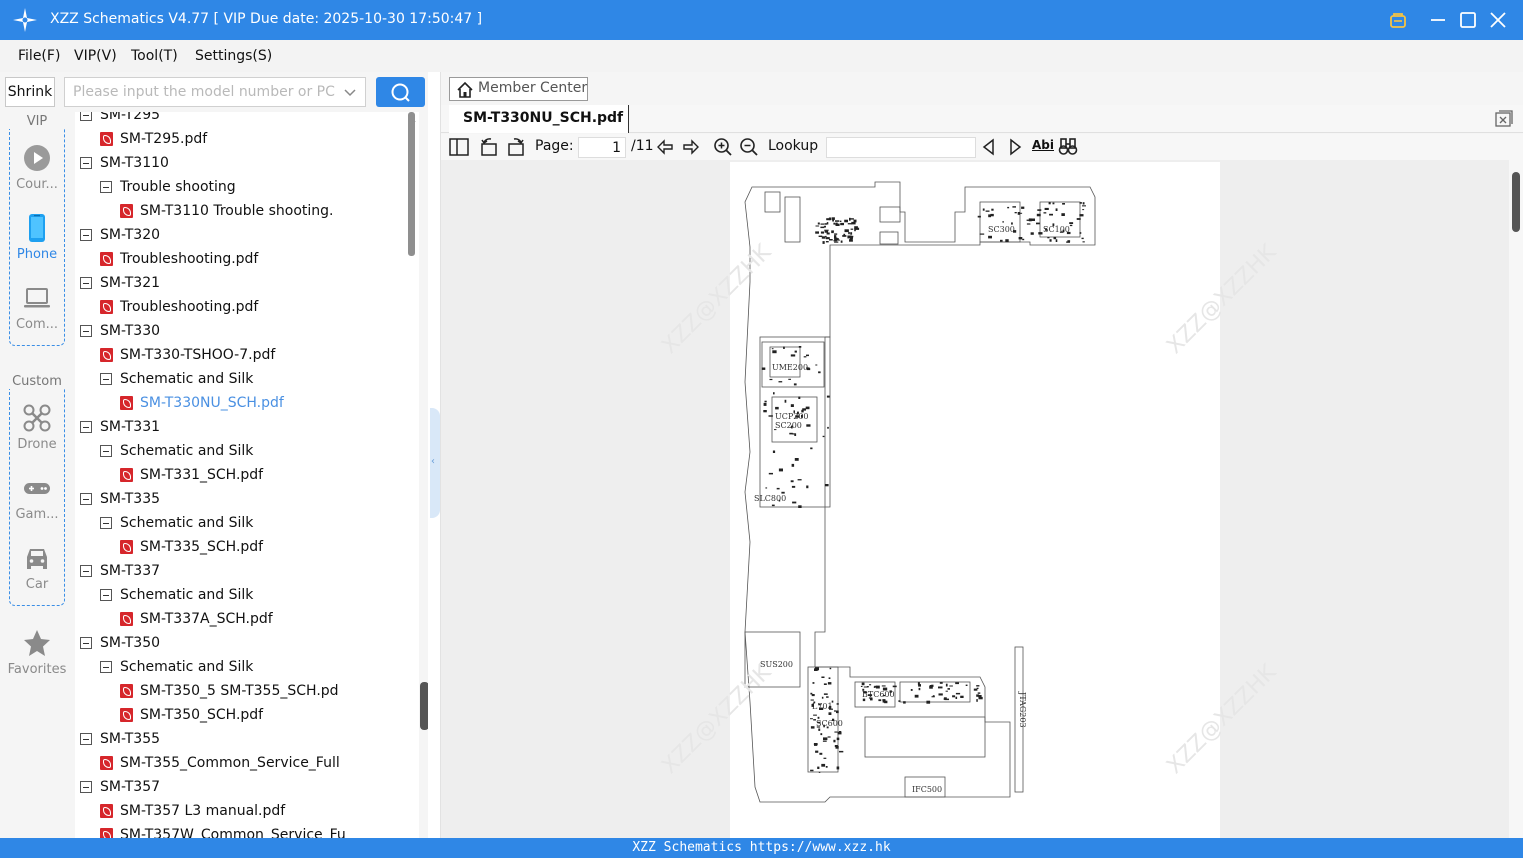  I want to click on tree-folder-item: SM-T331, so click(245, 427).